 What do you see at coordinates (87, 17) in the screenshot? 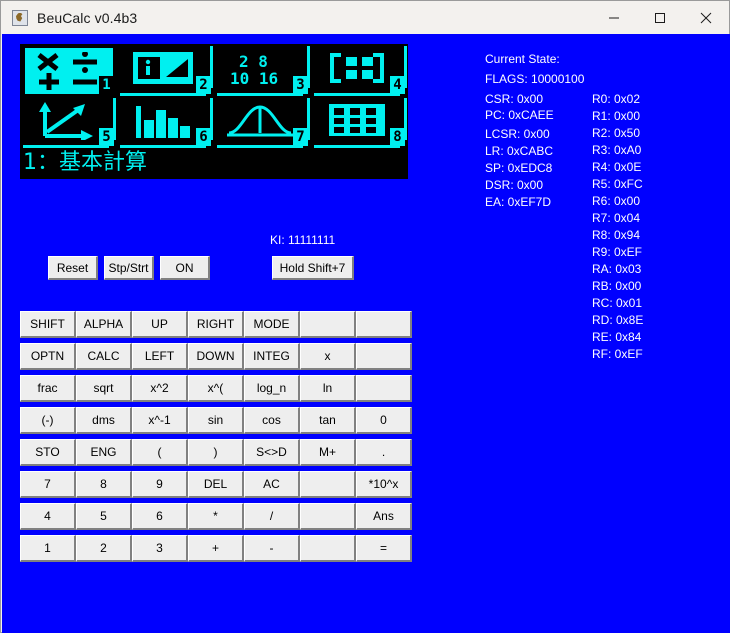
I see `window-title: BeuCalc v0.4b3` at bounding box center [87, 17].